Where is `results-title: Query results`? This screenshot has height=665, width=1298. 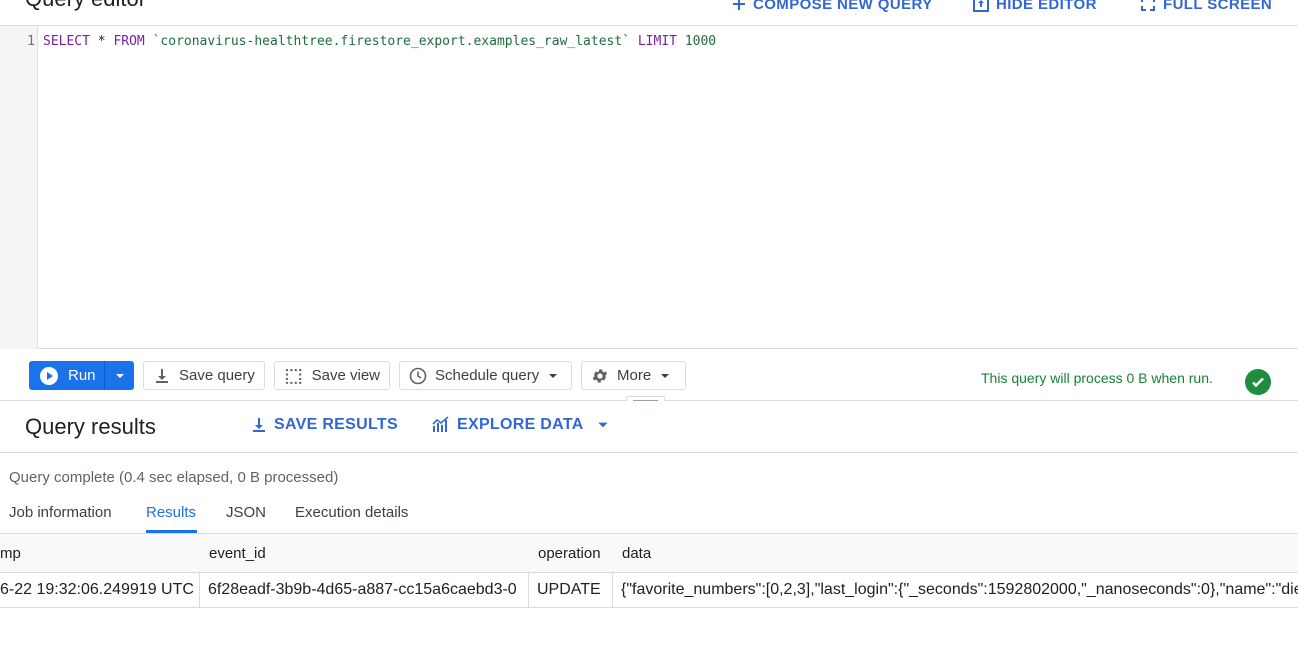
results-title: Query results is located at coordinates (90, 426).